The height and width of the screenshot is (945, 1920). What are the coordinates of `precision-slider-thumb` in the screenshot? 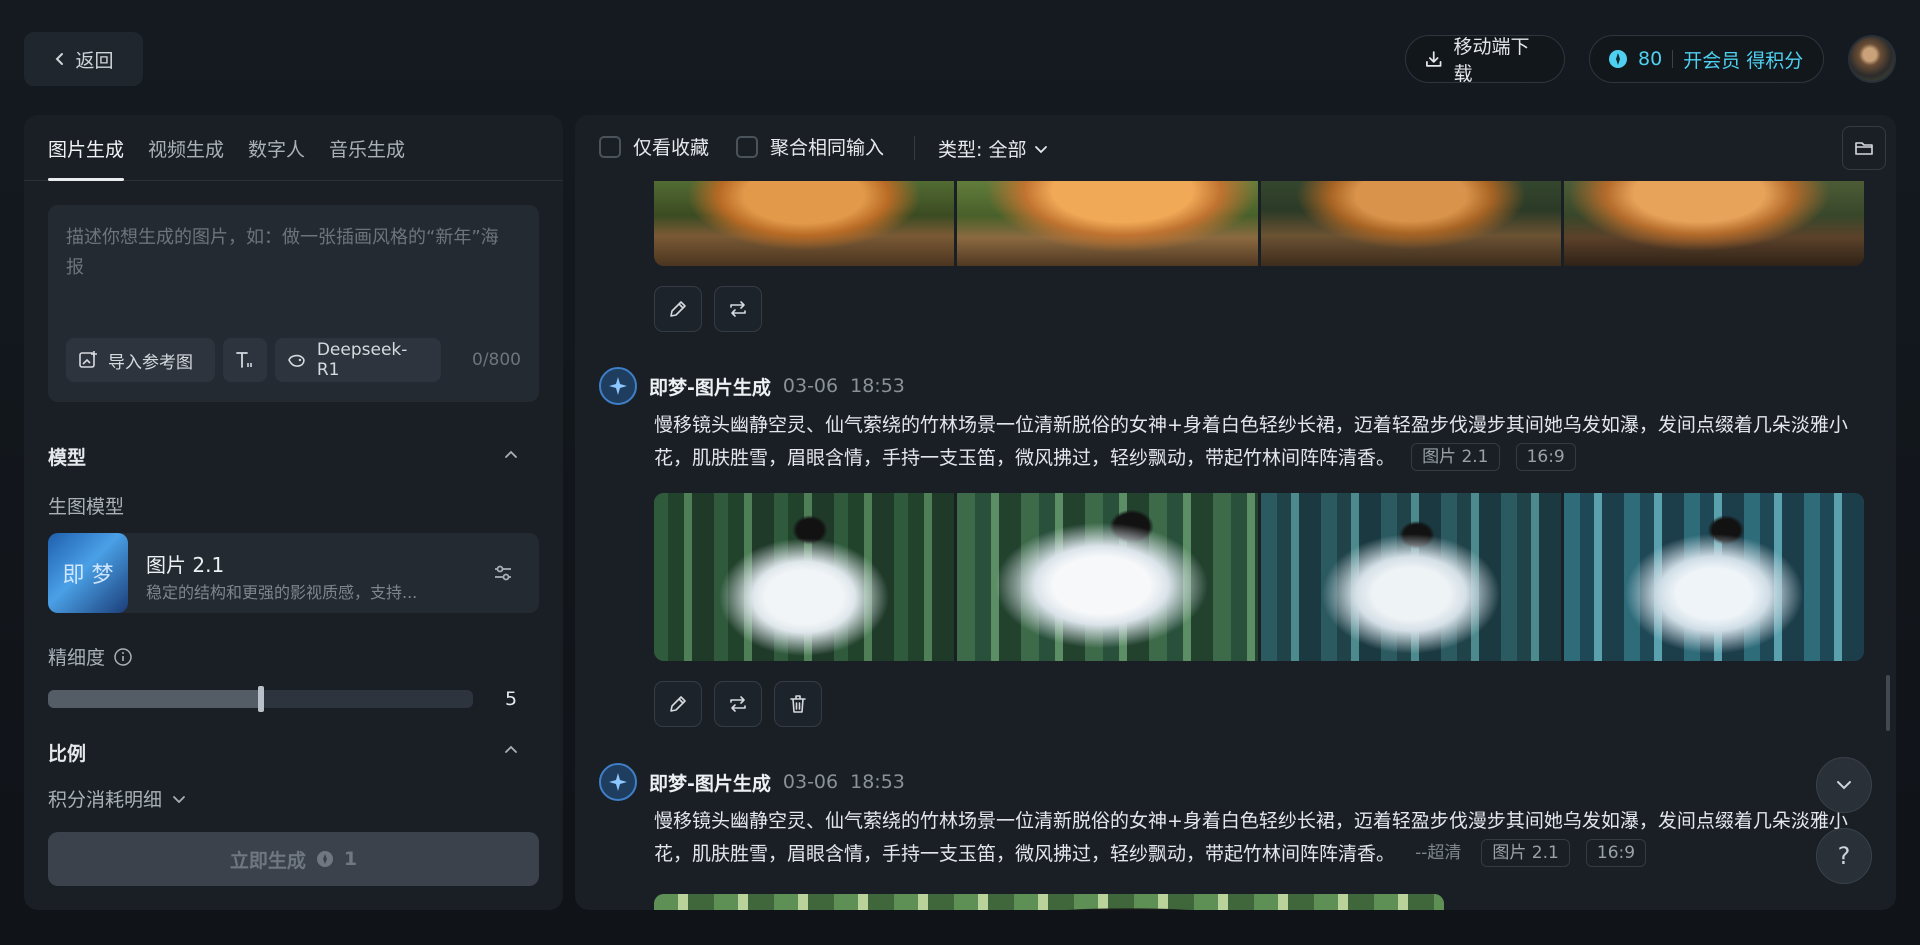 It's located at (260, 699).